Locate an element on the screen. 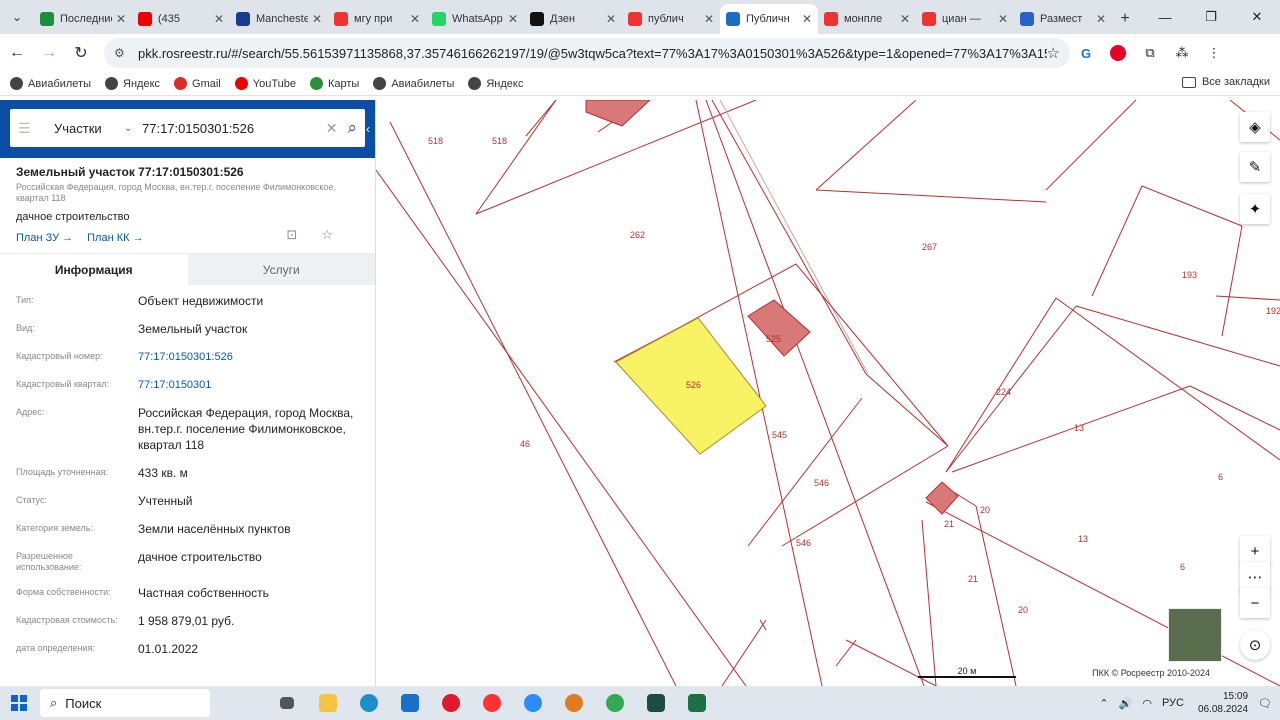  windows-start-icon is located at coordinates (19, 703).